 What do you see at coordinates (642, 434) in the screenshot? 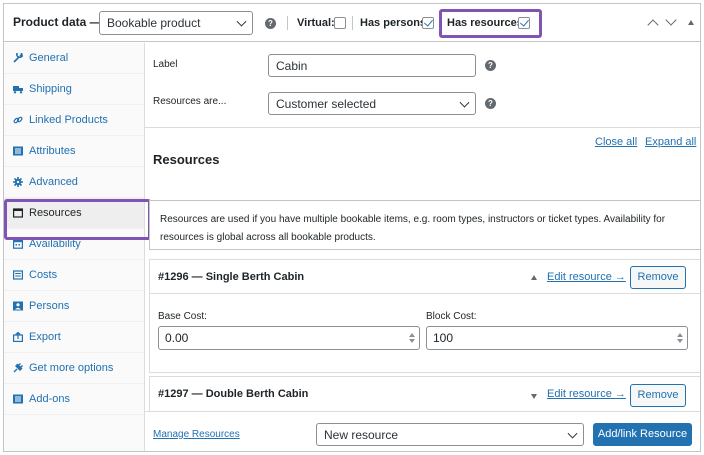
I see `add-link-resource-button: Add/link Resource` at bounding box center [642, 434].